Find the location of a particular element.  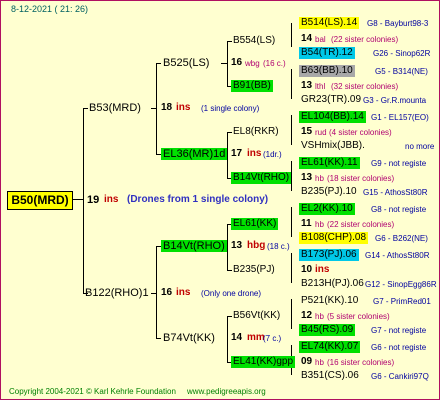

g4-count-13: 11 is located at coordinates (306, 223).